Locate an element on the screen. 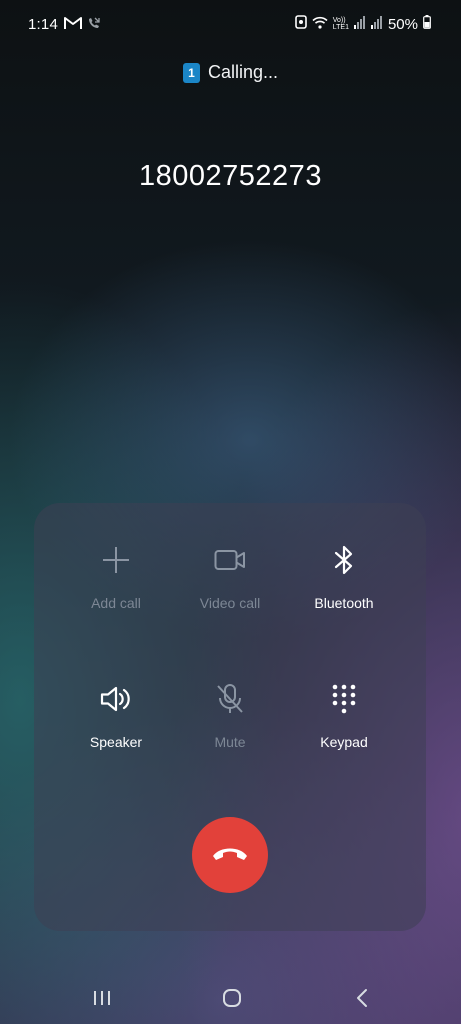 Image resolution: width=461 pixels, height=1024 pixels. volte-icon: Vo)) LTE1 is located at coordinates (340, 24).